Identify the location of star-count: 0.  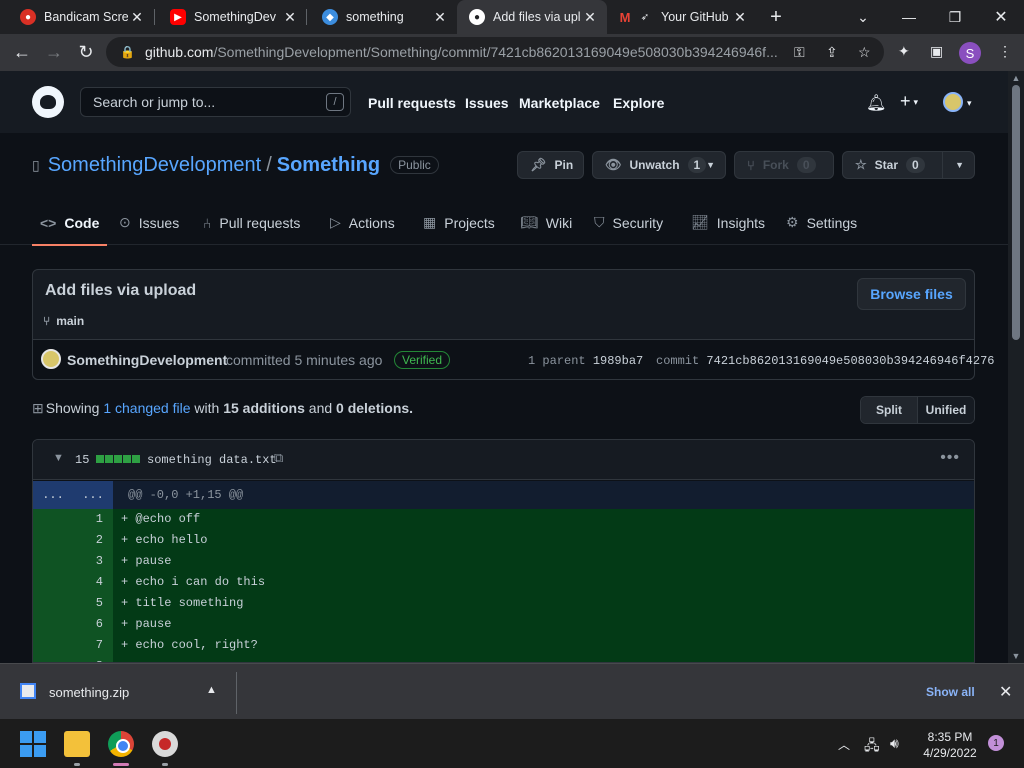
(915, 165).